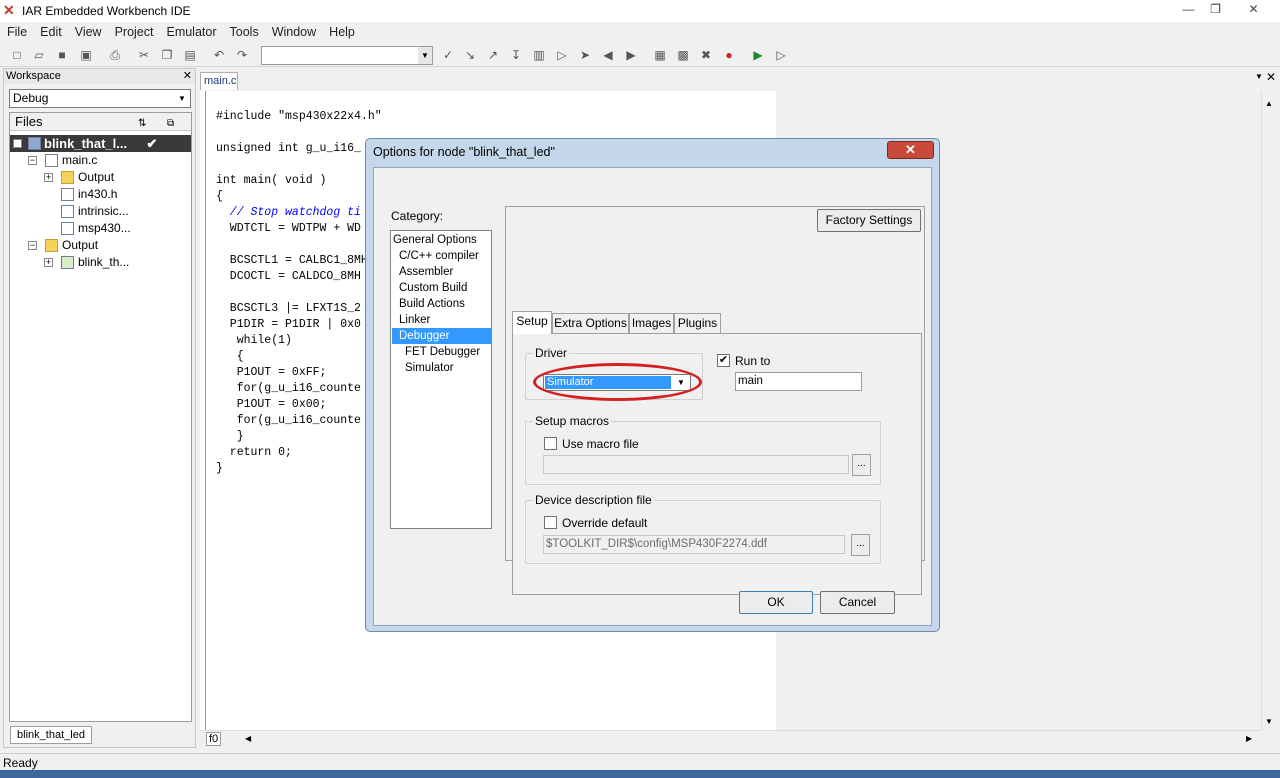  I want to click on category-build-actions: Build Actions, so click(441, 304).